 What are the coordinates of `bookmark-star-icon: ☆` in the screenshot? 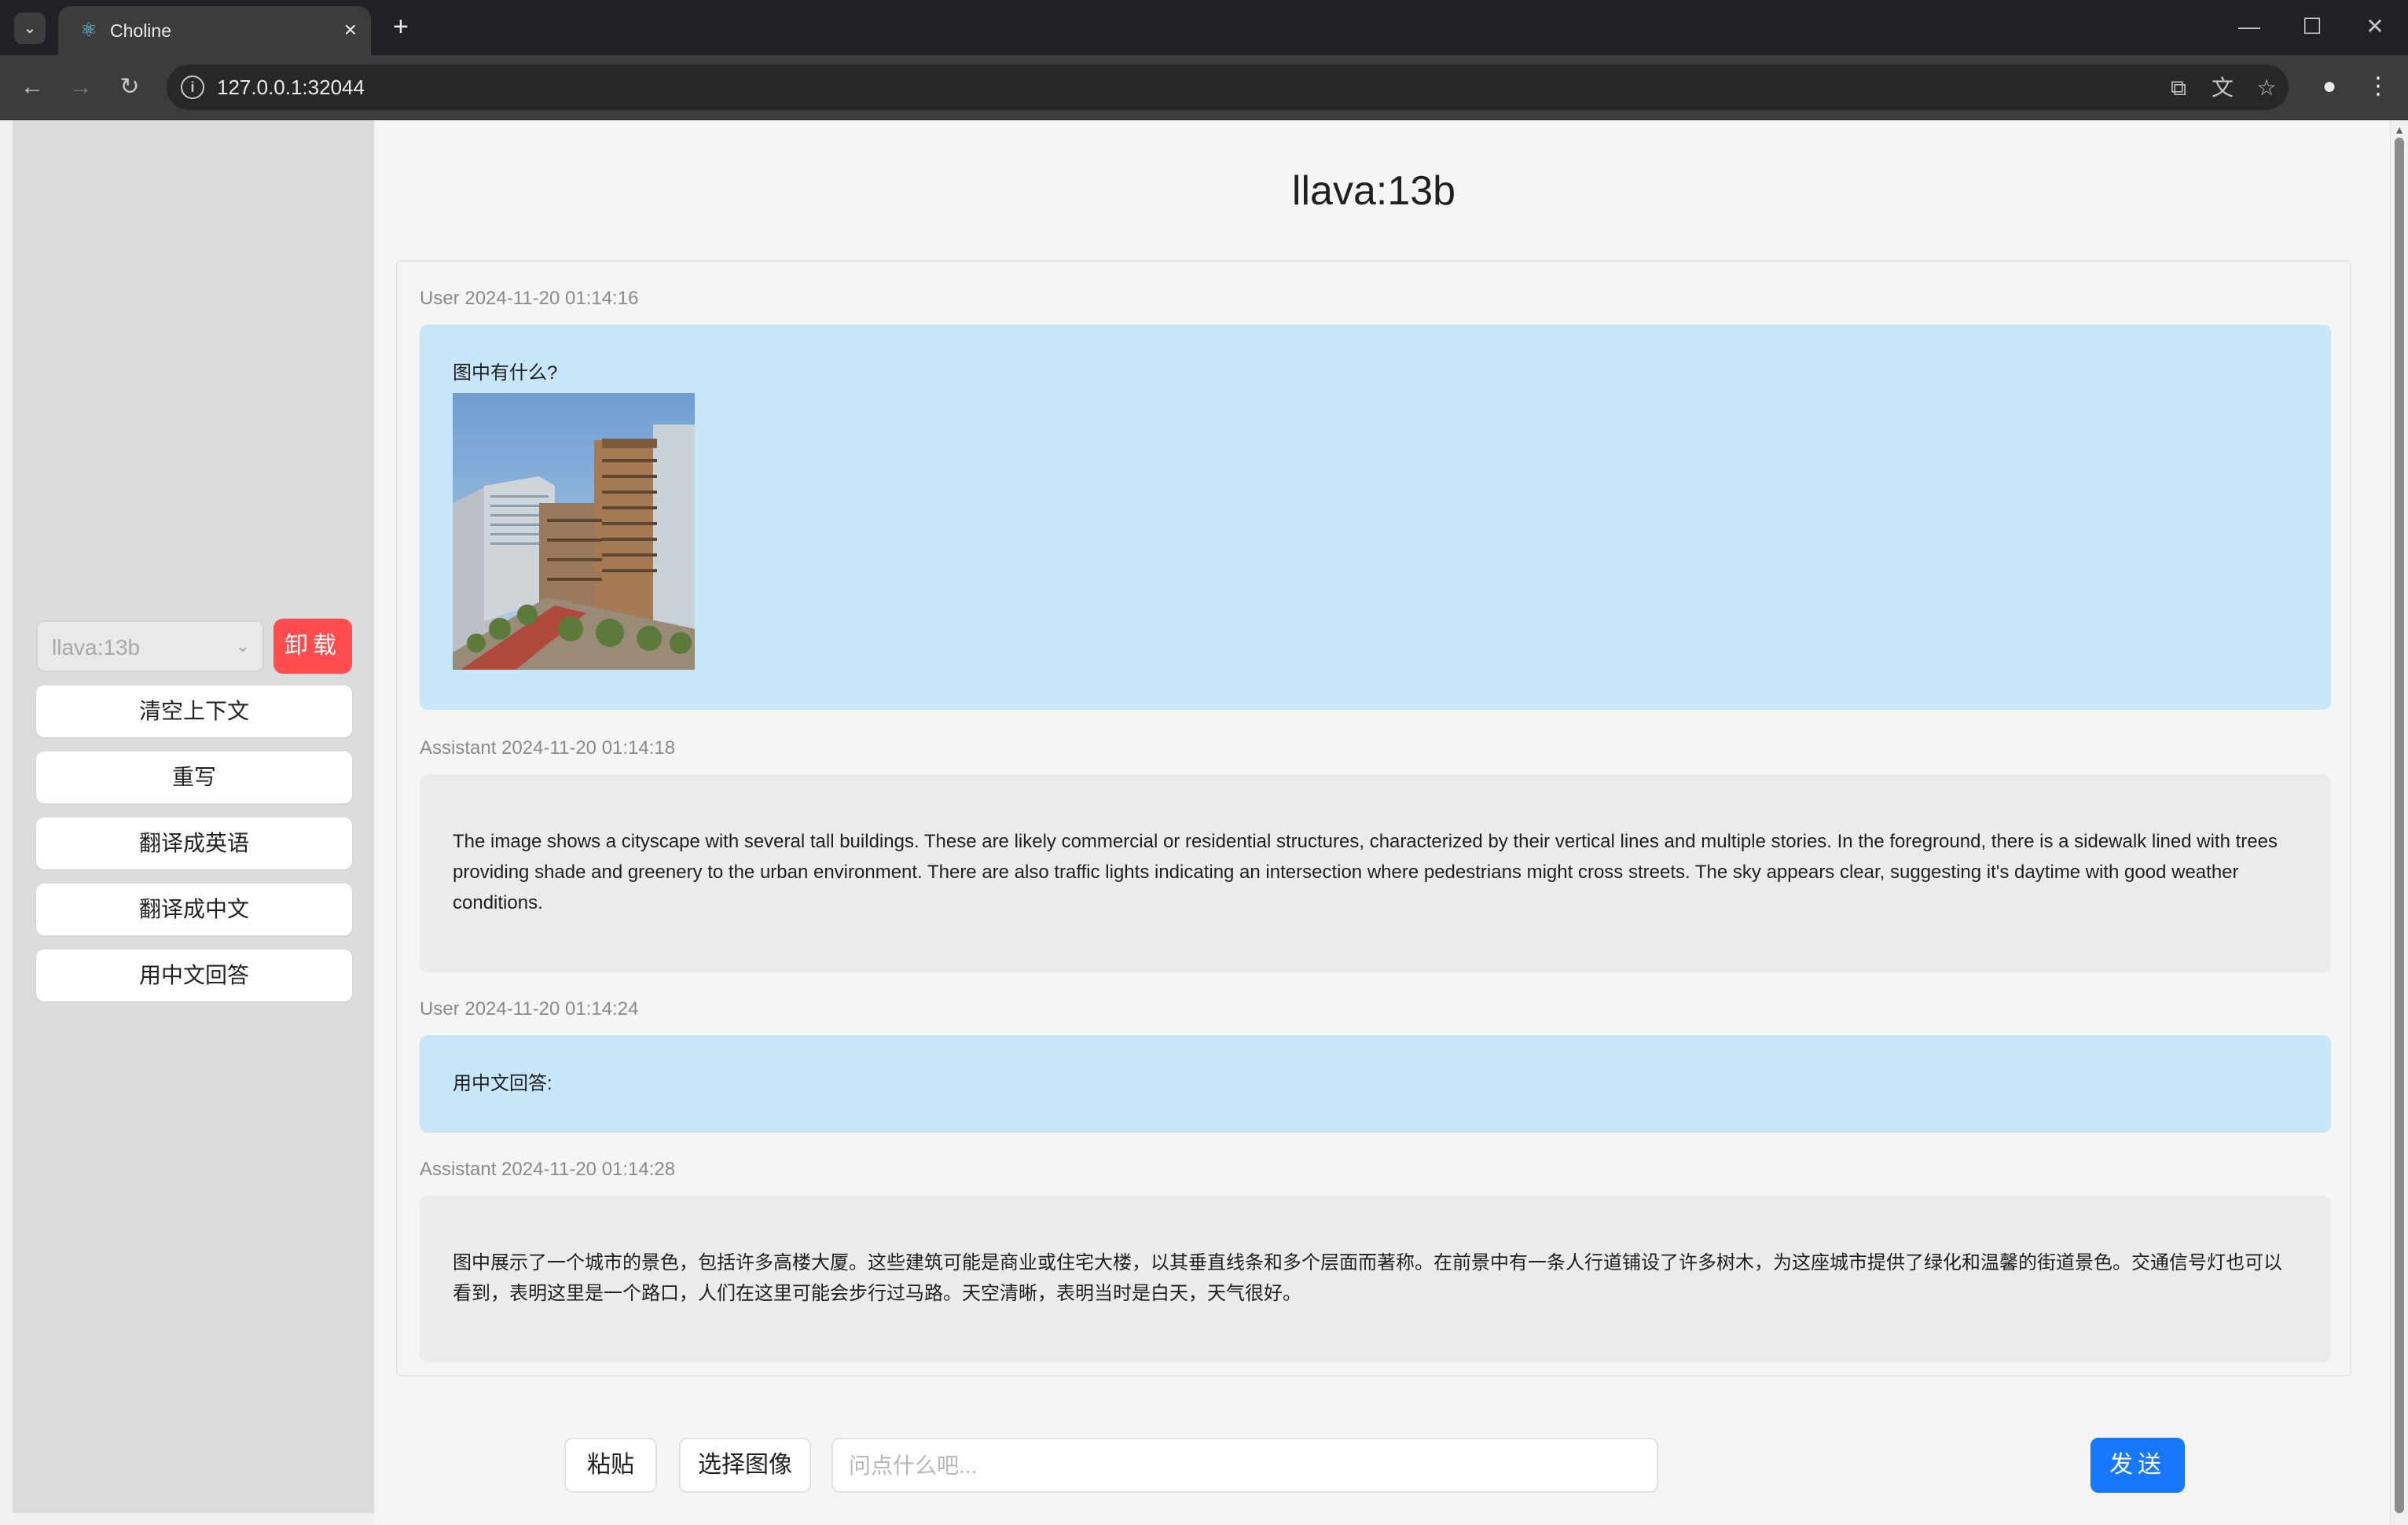 It's located at (2266, 88).